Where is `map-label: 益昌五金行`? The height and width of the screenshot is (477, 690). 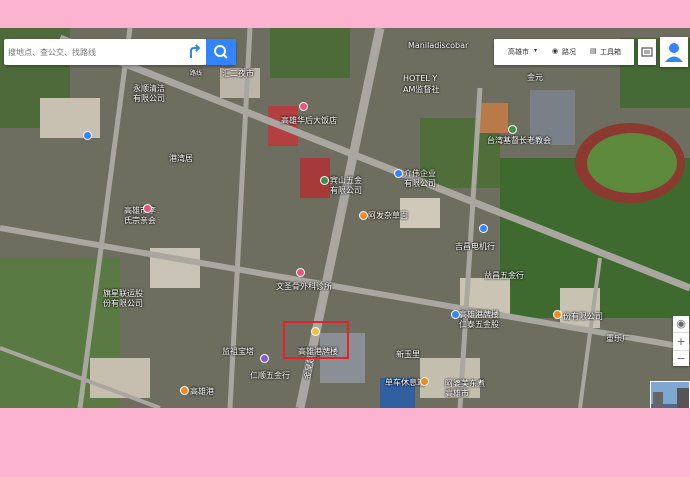
map-label: 益昌五金行 is located at coordinates (504, 275).